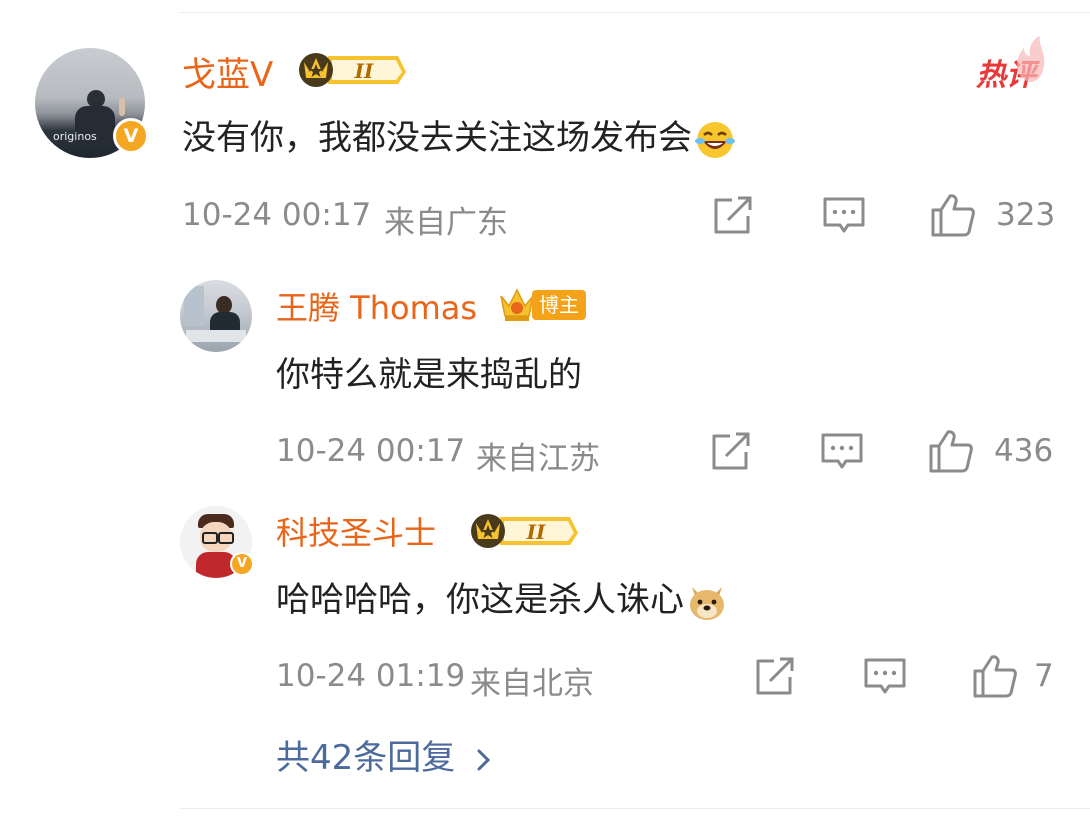 The height and width of the screenshot is (817, 1090). I want to click on comment-text: 你特么就是来捣乱的, so click(429, 375).